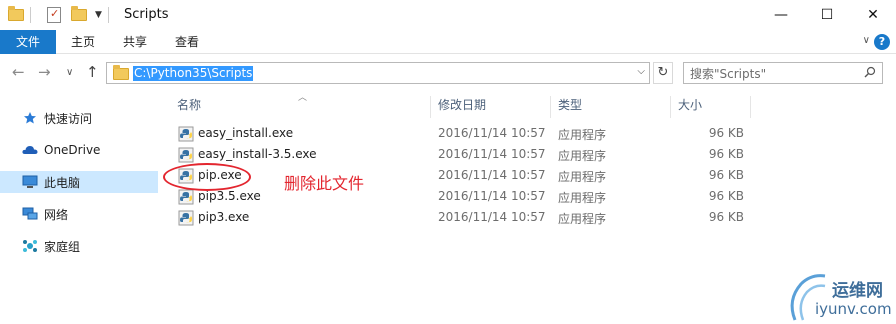 The height and width of the screenshot is (324, 896). Describe the element at coordinates (62, 246) in the screenshot. I see `sidebar-item-label: 家庭组` at that location.